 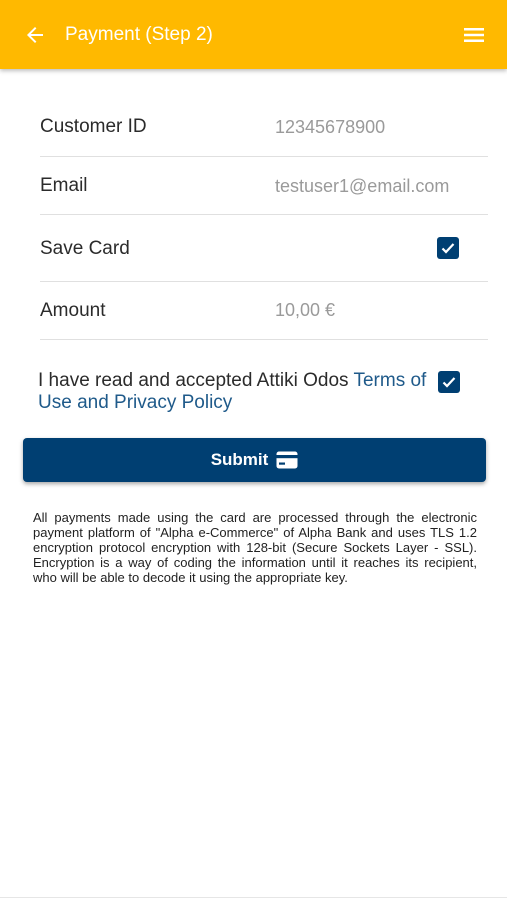 What do you see at coordinates (253, 34) in the screenshot?
I see `app-bar: Payment (Step 2)` at bounding box center [253, 34].